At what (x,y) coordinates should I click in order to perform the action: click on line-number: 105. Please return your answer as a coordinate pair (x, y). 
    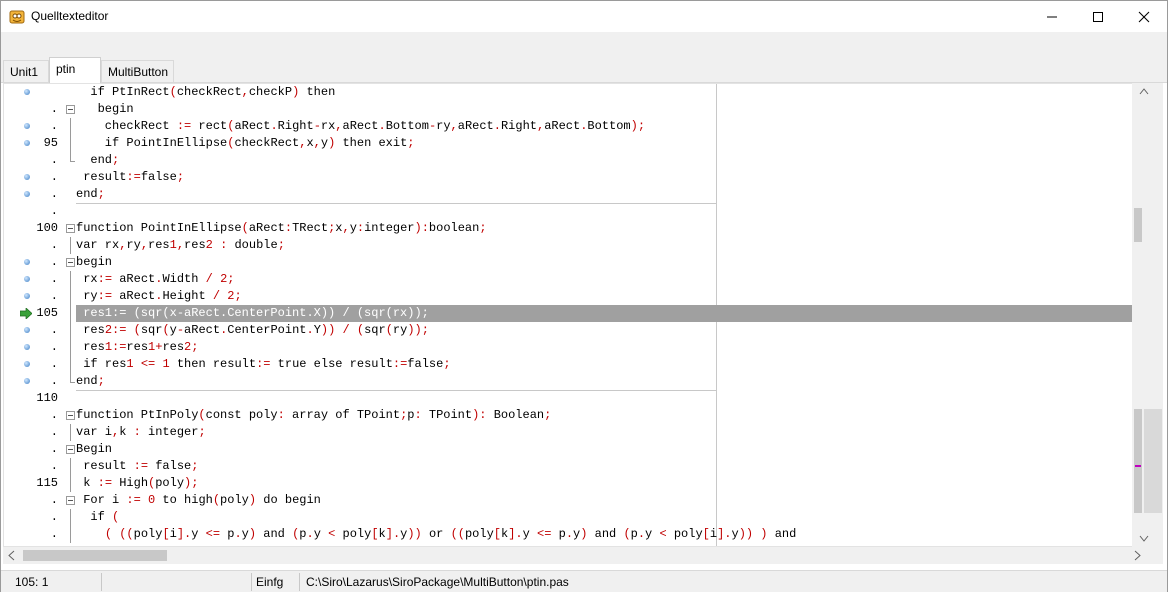
    Looking at the image, I should click on (47, 313).